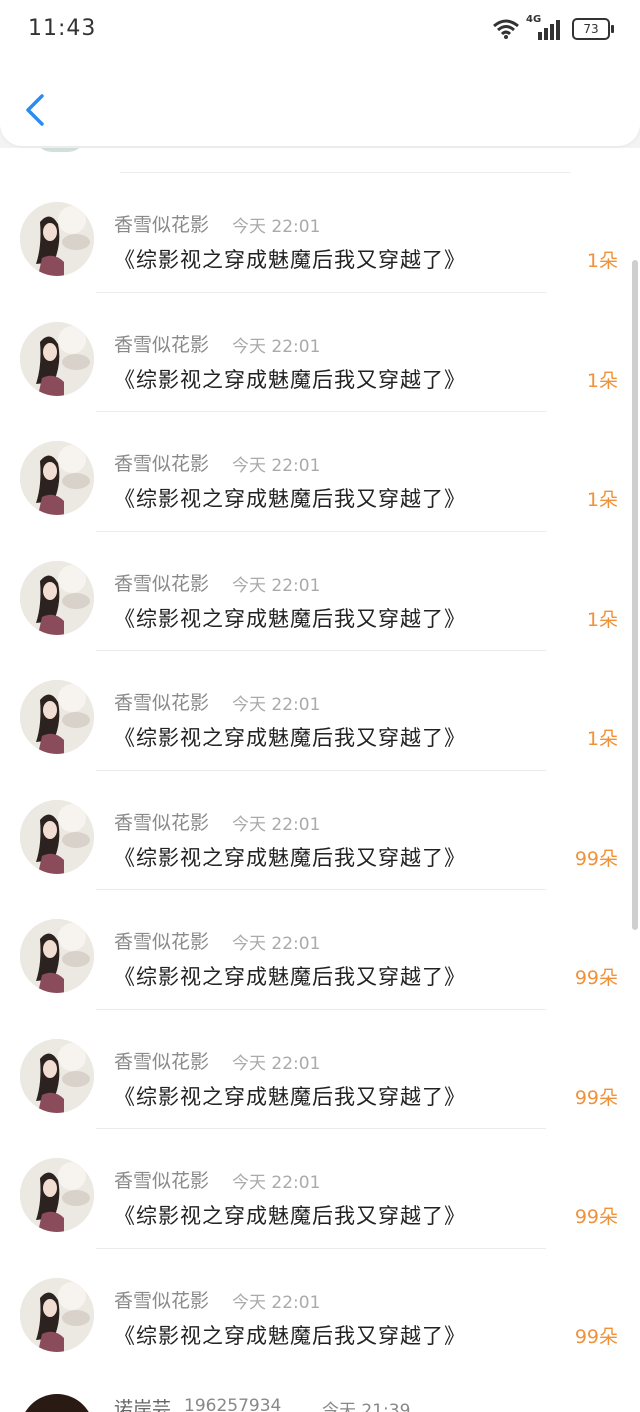  I want to click on wifi-icon, so click(506, 29).